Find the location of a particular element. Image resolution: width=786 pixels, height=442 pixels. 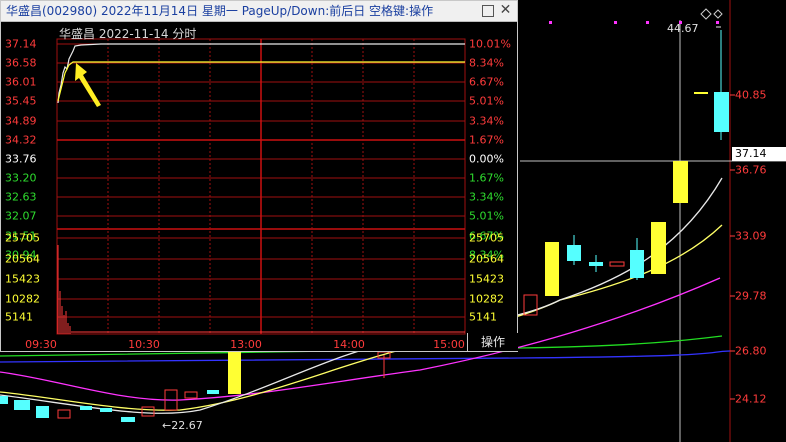

time-label: 10:30 is located at coordinates (144, 344).